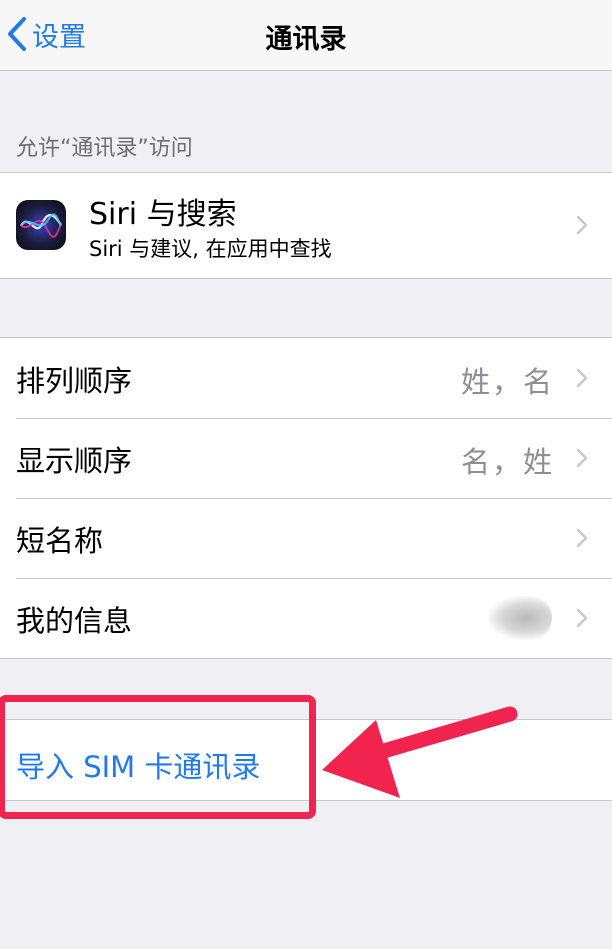  What do you see at coordinates (306, 538) in the screenshot?
I see `short-name-row: 短名称` at bounding box center [306, 538].